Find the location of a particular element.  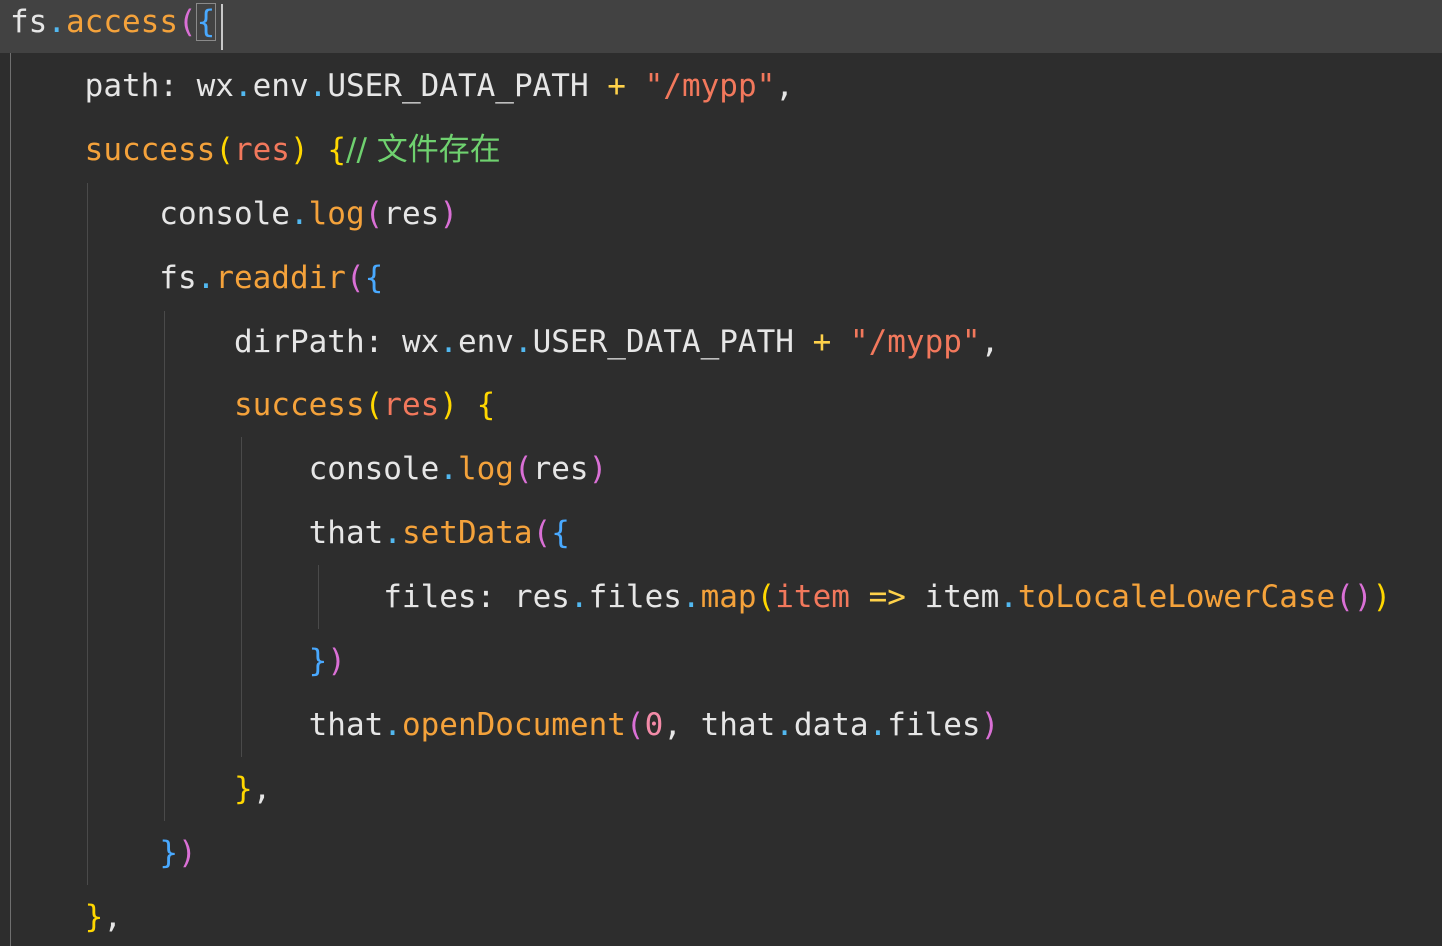

code-token: readdir is located at coordinates (280, 277).